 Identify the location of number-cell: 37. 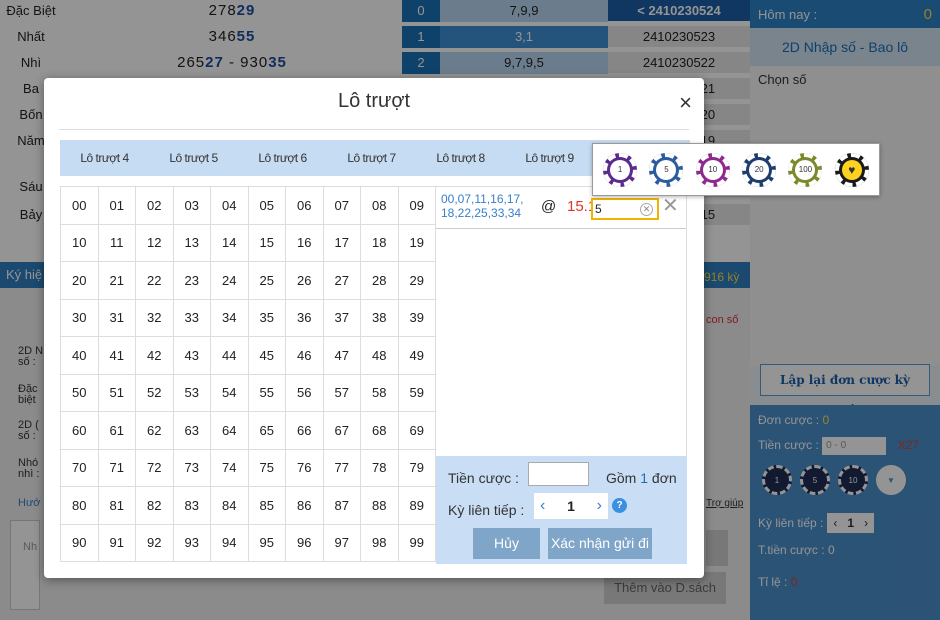
(341, 317).